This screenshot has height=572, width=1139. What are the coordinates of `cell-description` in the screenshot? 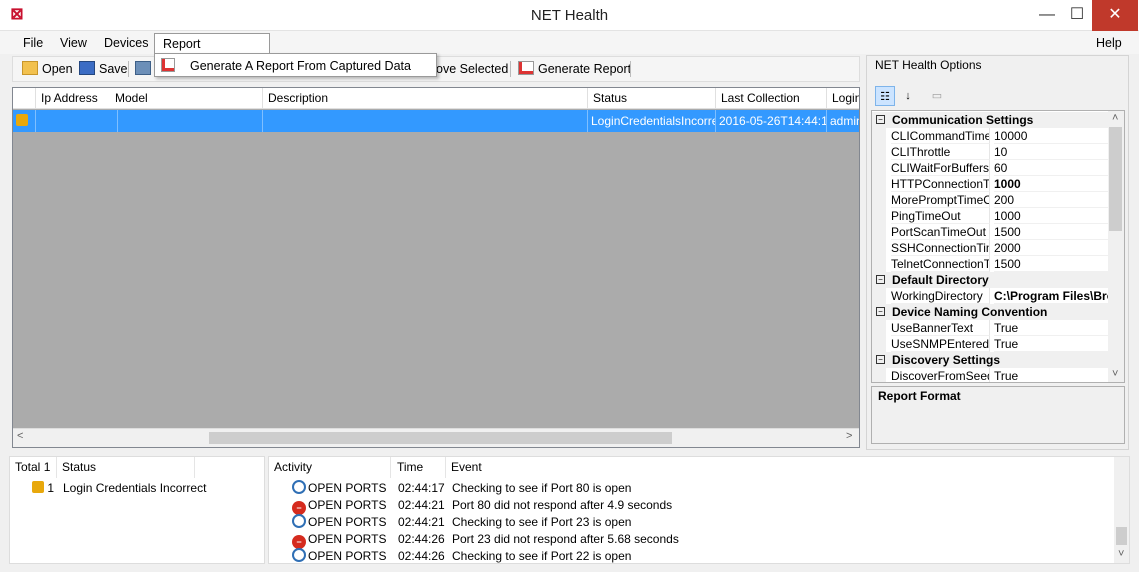 It's located at (424, 121).